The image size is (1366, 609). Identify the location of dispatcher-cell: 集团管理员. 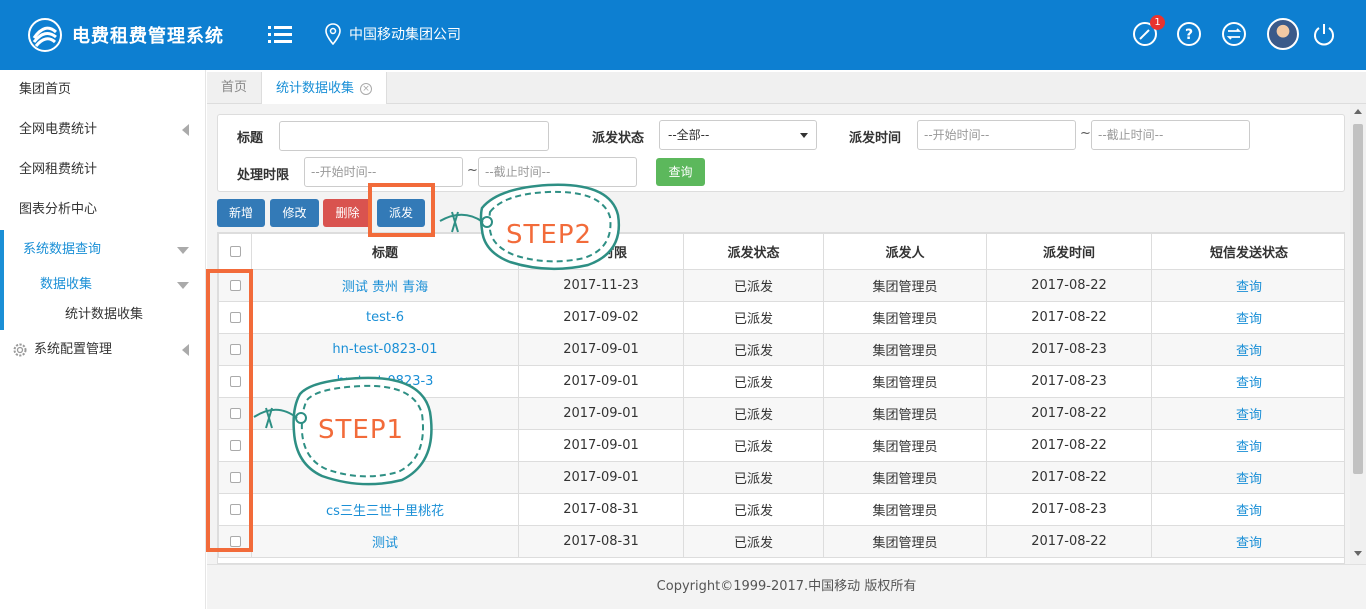
(905, 317).